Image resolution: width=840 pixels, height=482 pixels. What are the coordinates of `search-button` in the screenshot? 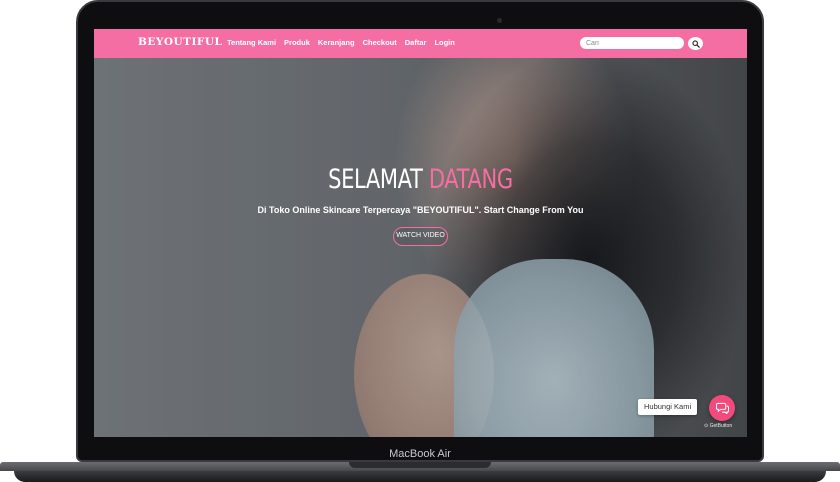 It's located at (695, 43).